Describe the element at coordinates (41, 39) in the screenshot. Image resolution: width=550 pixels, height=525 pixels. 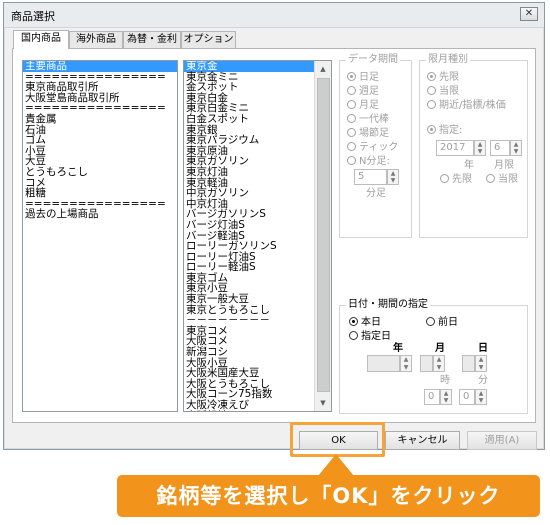
I see `tab-domestic: 国内商品` at that location.